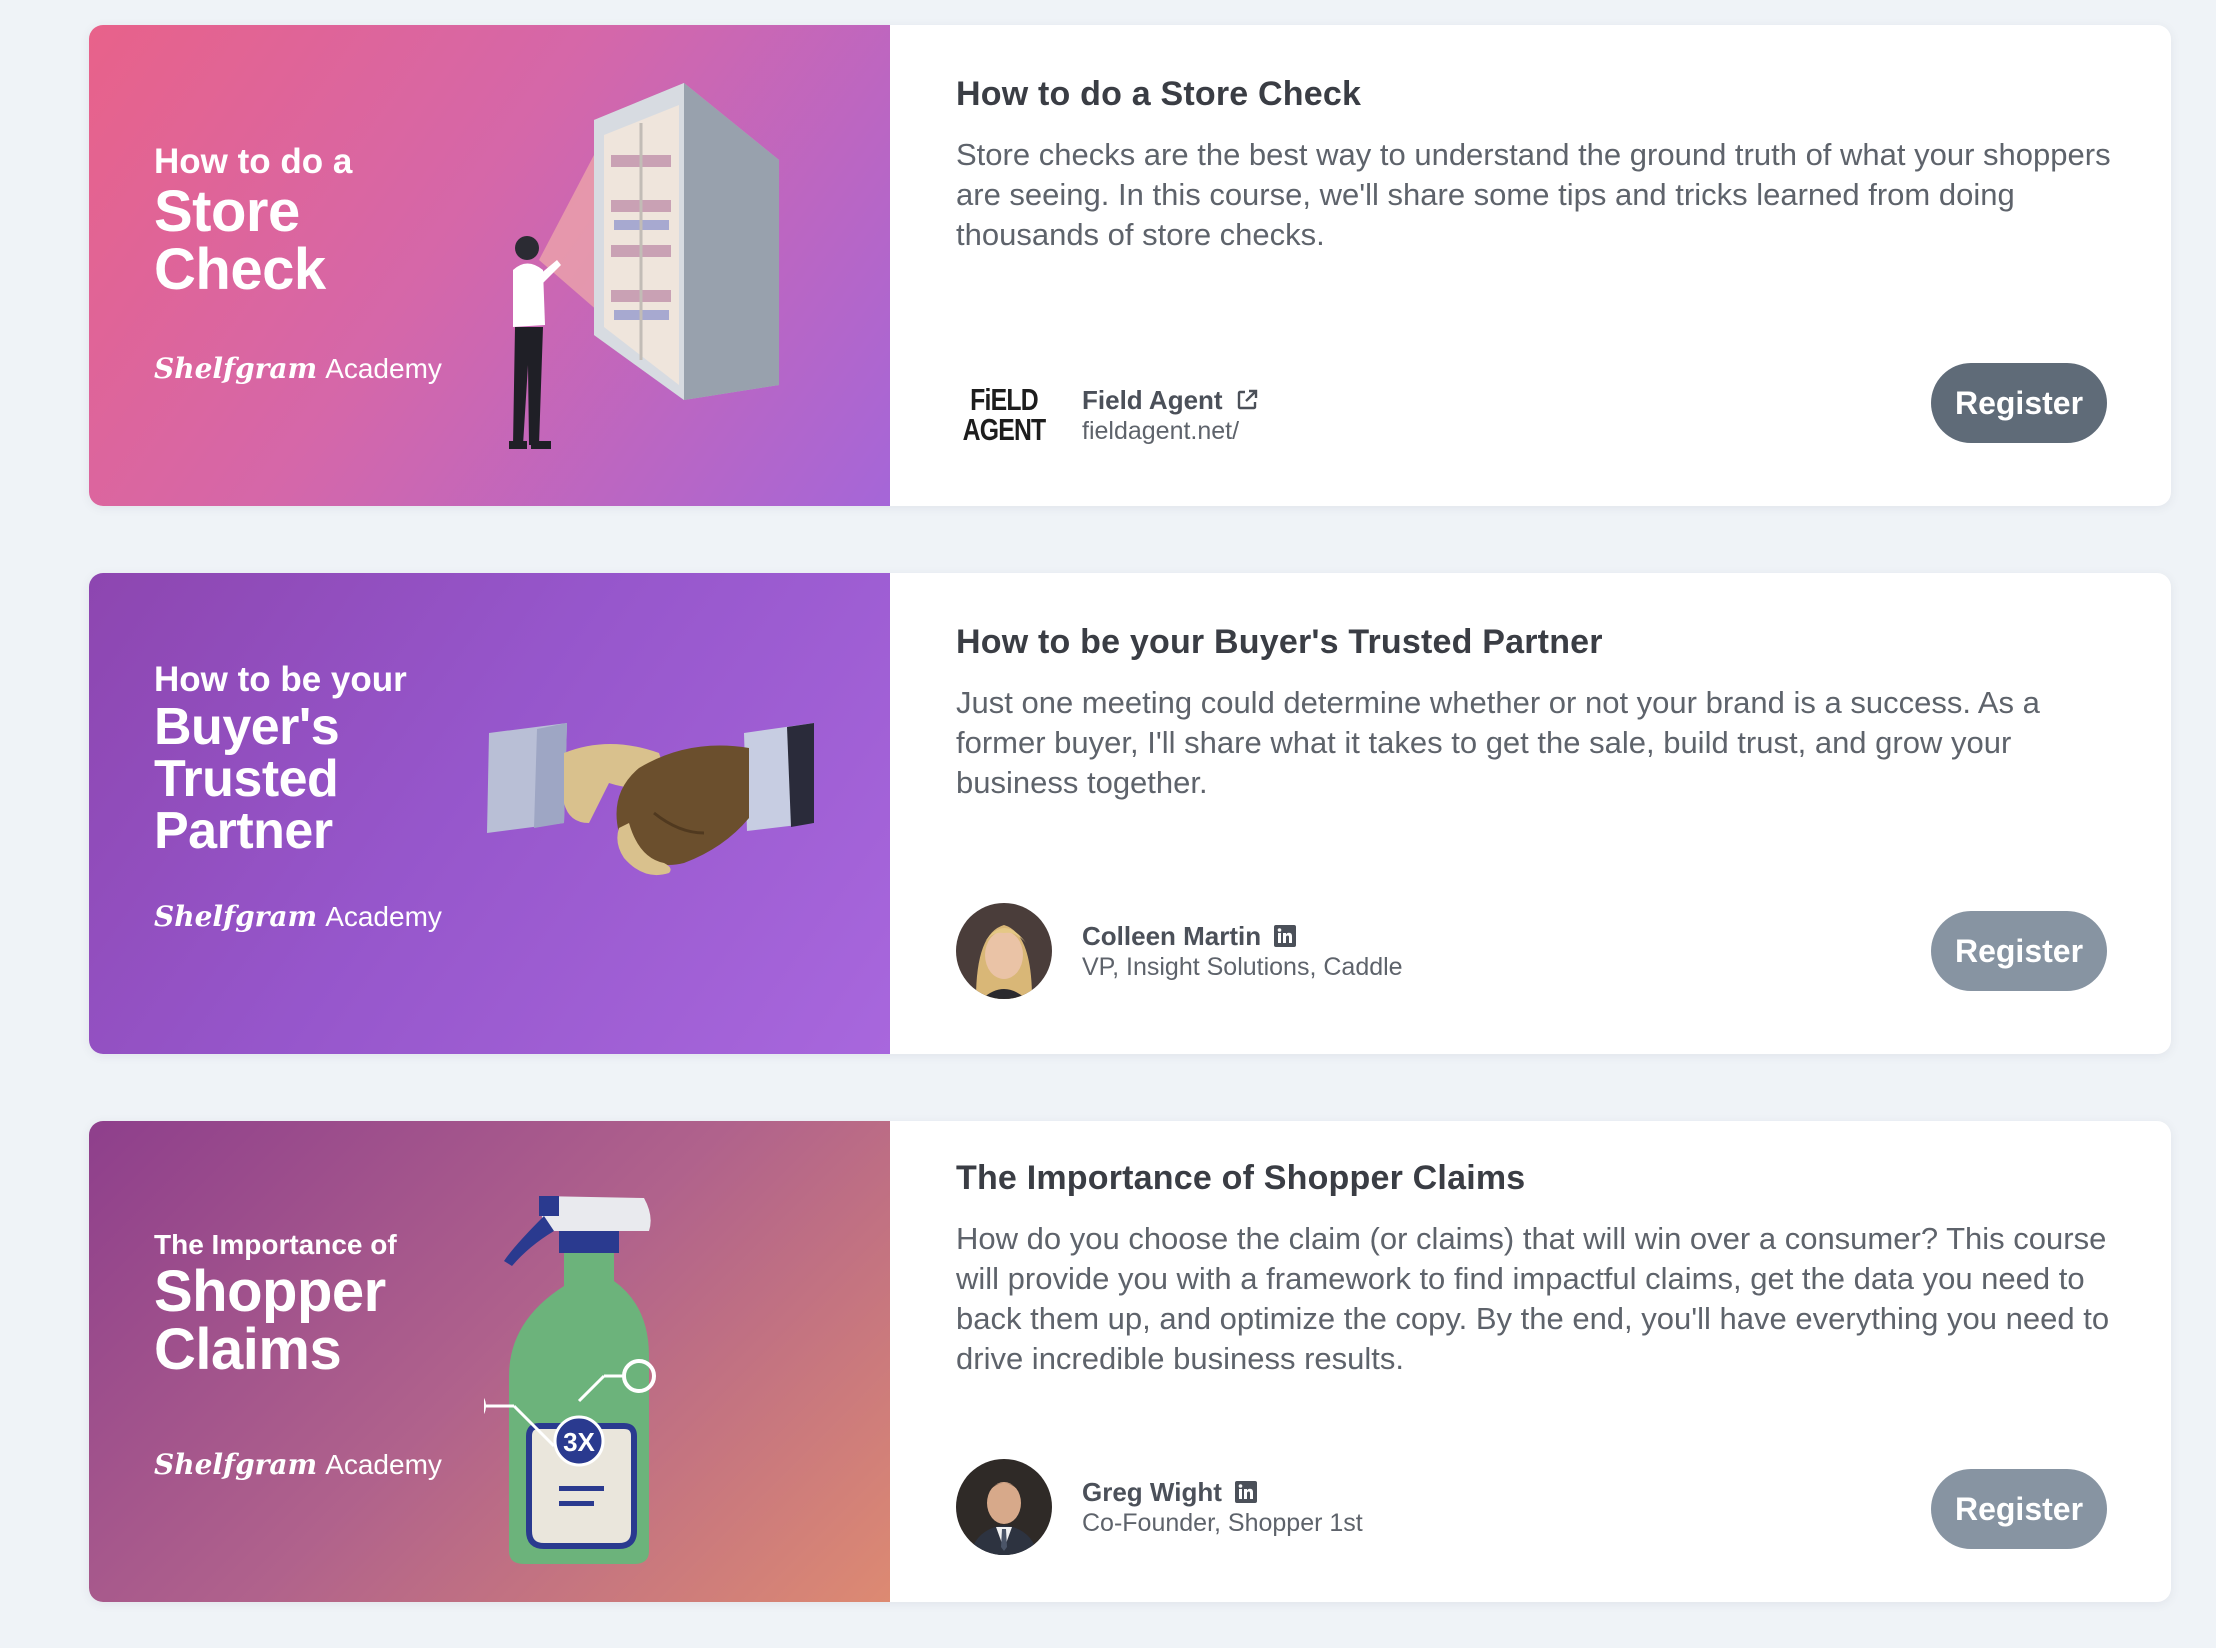 The height and width of the screenshot is (1648, 2216). Describe the element at coordinates (248, 1349) in the screenshot. I see `thumbnail-title-line: Claims` at that location.